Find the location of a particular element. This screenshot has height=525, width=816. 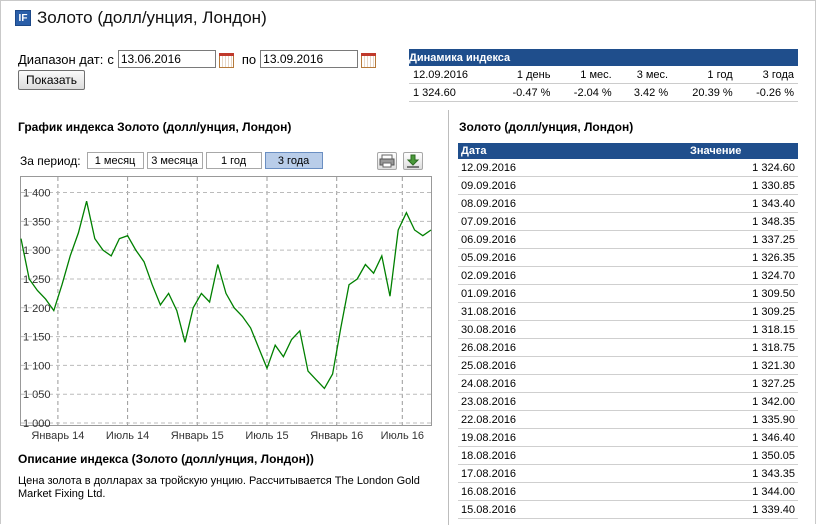

show-button: Показать is located at coordinates (52, 80).